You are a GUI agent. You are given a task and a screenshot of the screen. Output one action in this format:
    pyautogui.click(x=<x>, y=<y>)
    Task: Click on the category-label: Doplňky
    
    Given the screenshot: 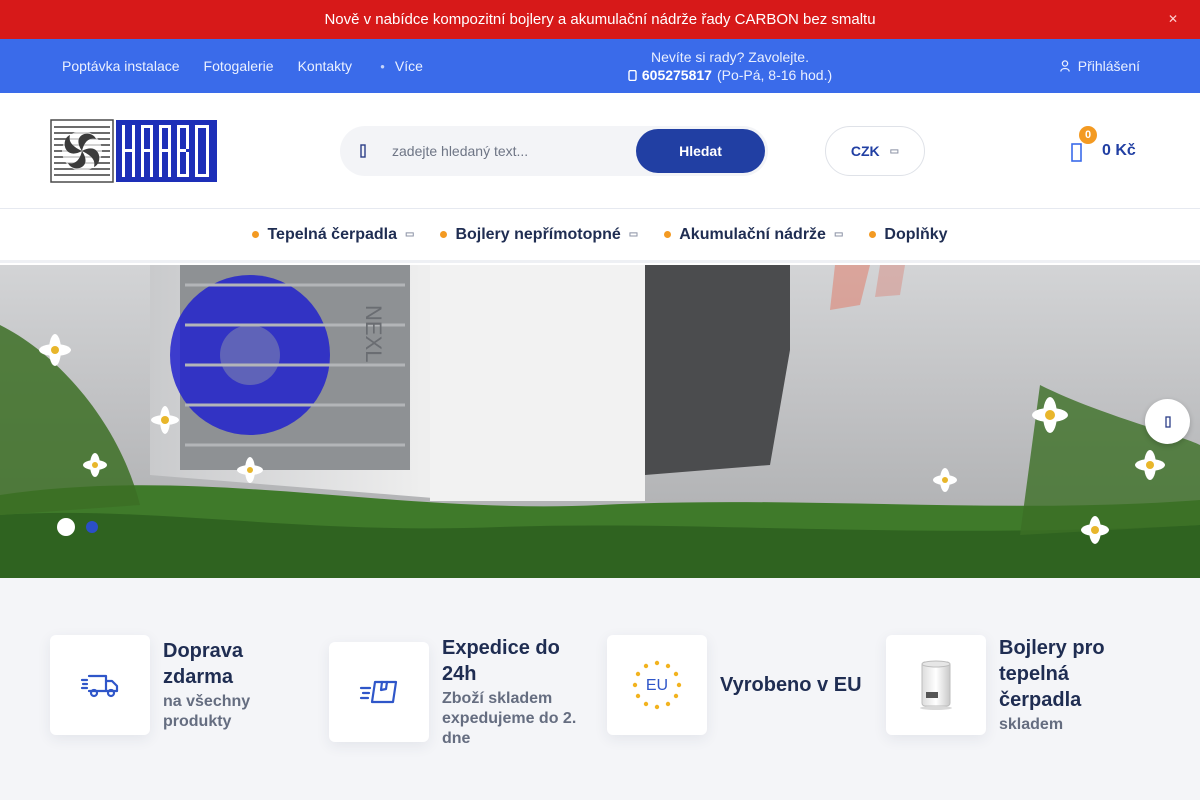 What is the action you would take?
    pyautogui.click(x=916, y=234)
    